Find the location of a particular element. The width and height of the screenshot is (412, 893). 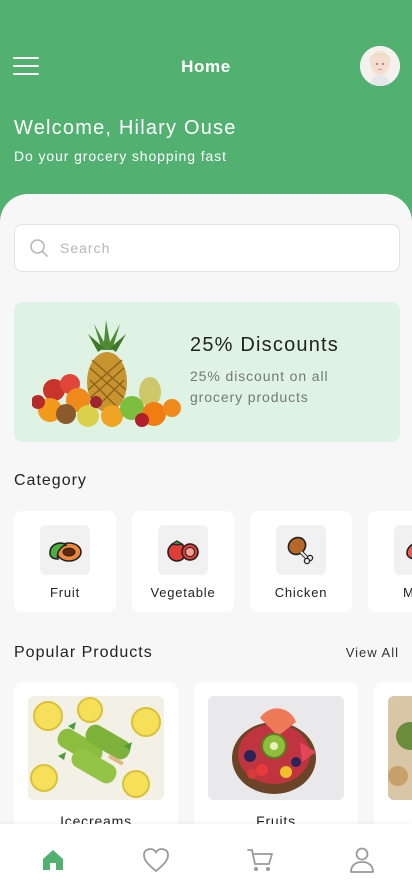

profile-icon is located at coordinates (362, 860).